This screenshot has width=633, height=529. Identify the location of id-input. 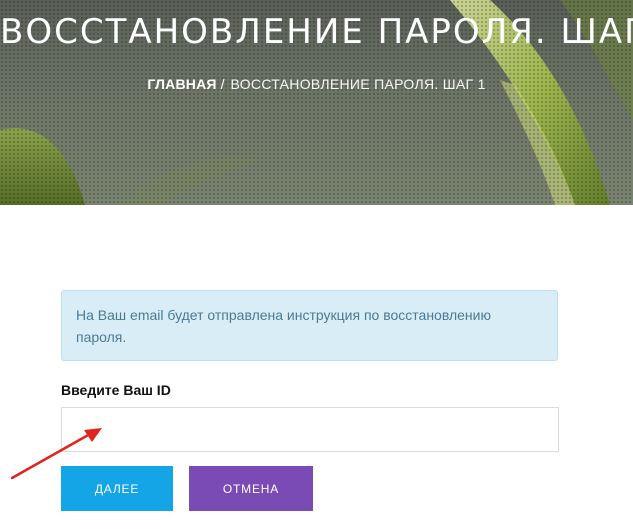
(310, 429).